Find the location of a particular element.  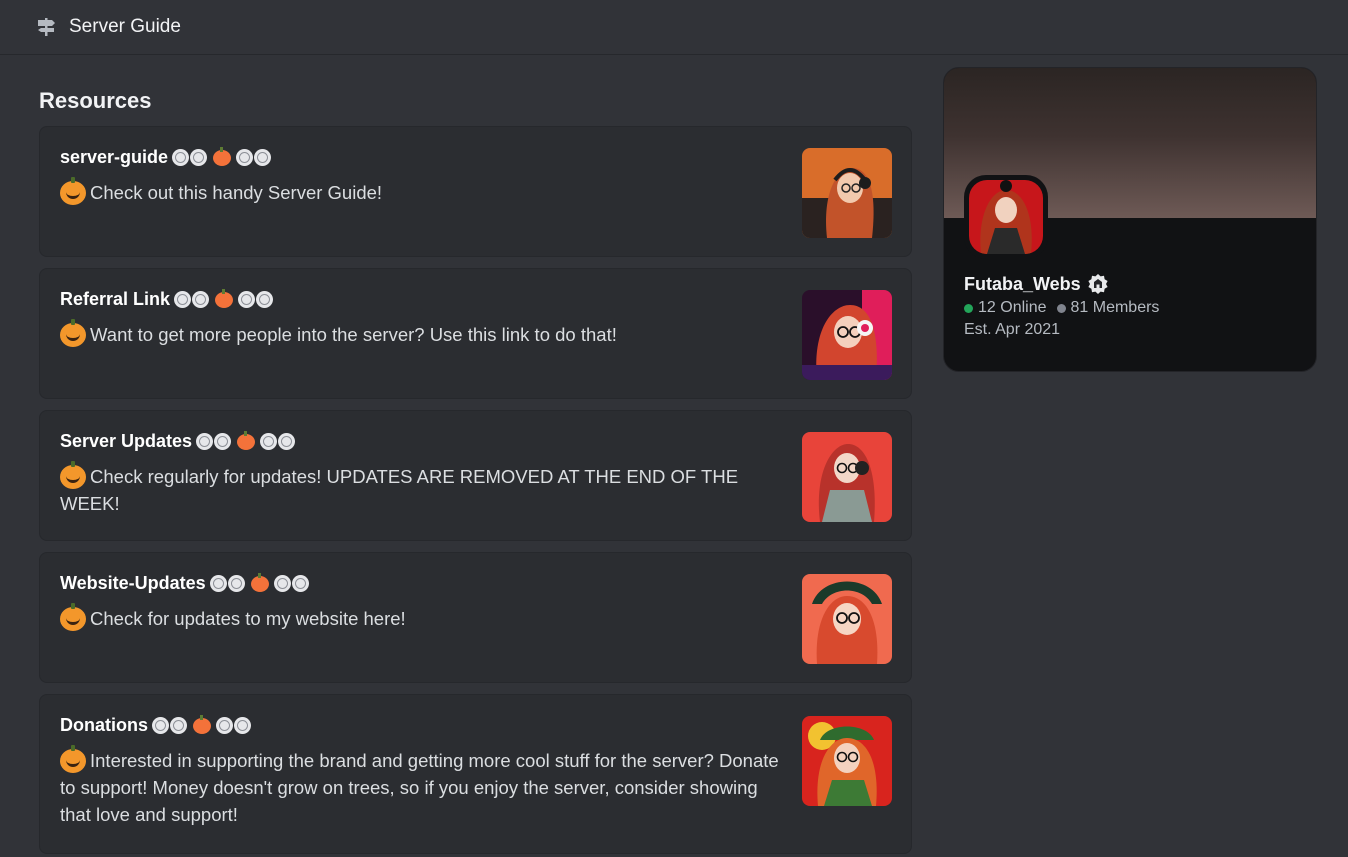

member-count: 81 Members is located at coordinates (1115, 307).